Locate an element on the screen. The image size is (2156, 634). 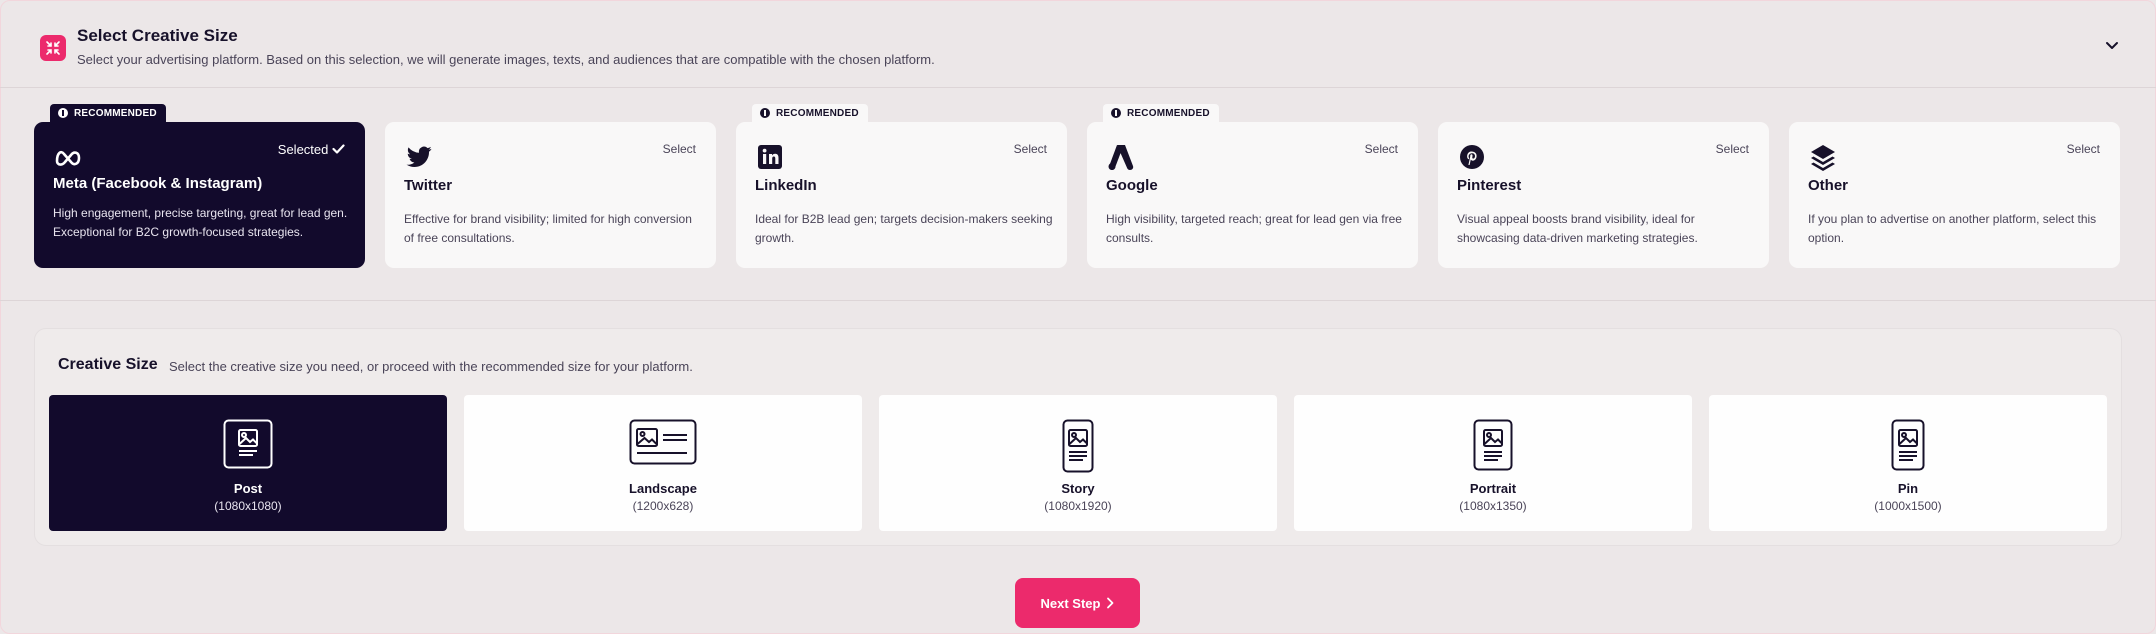
platform-name: LinkedIn is located at coordinates (786, 185).